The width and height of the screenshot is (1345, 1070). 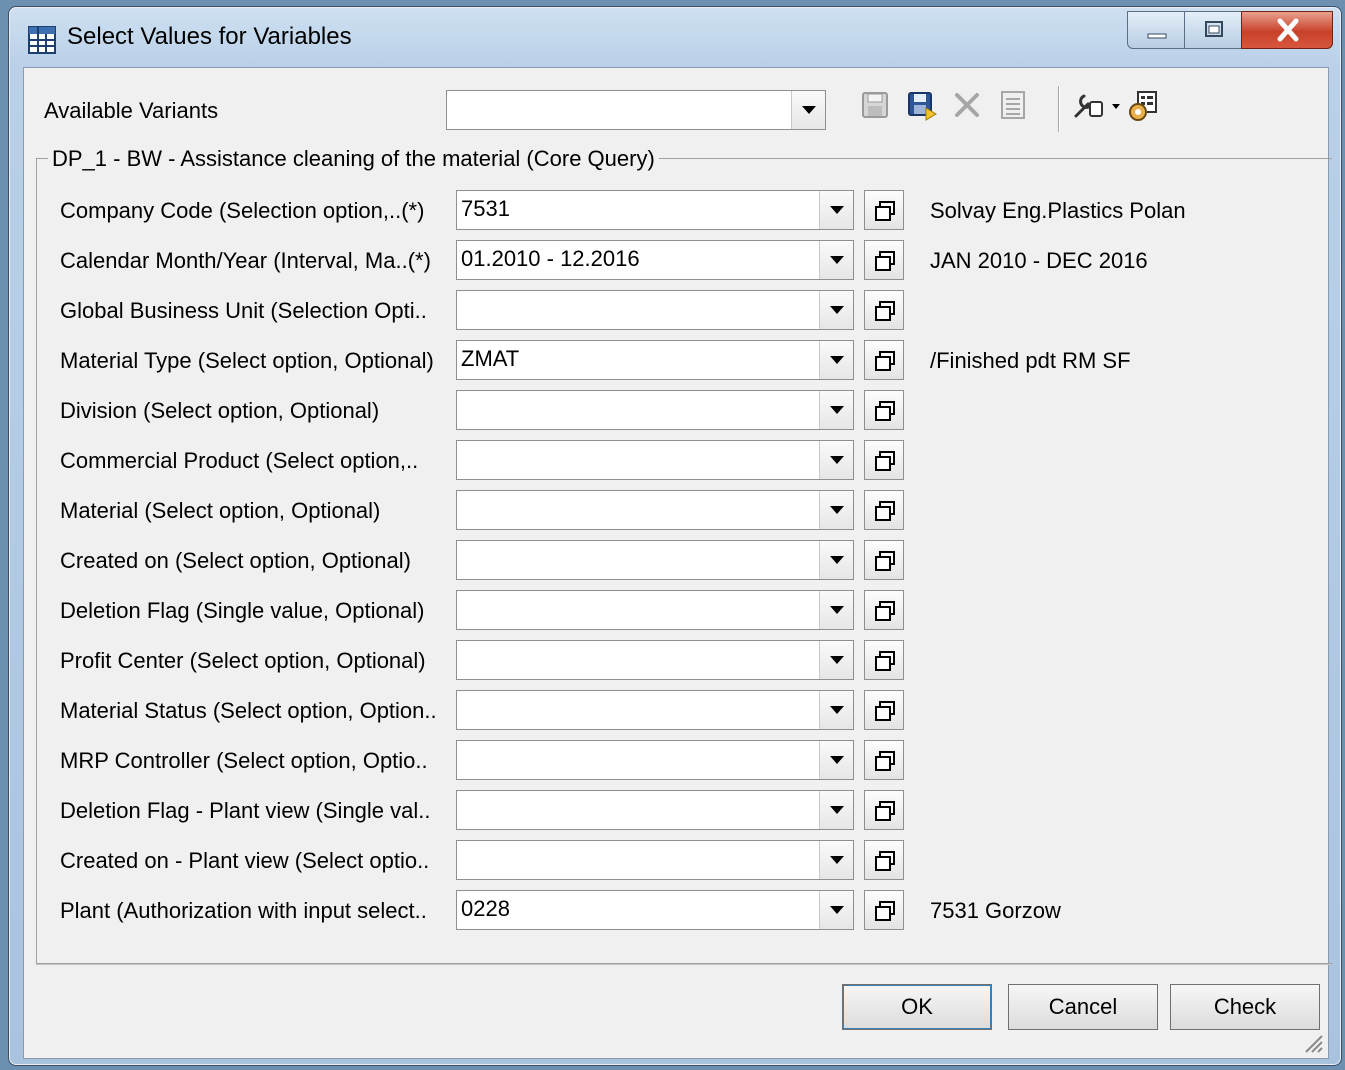 What do you see at coordinates (636, 110) in the screenshot?
I see `available-variants-combo` at bounding box center [636, 110].